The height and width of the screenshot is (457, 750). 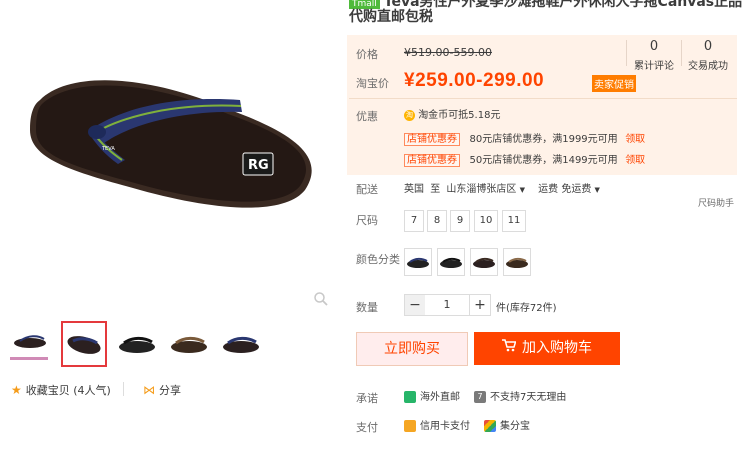 I want to click on favorite-button: ★ 收藏宝贝 (4人气), so click(x=61, y=390).